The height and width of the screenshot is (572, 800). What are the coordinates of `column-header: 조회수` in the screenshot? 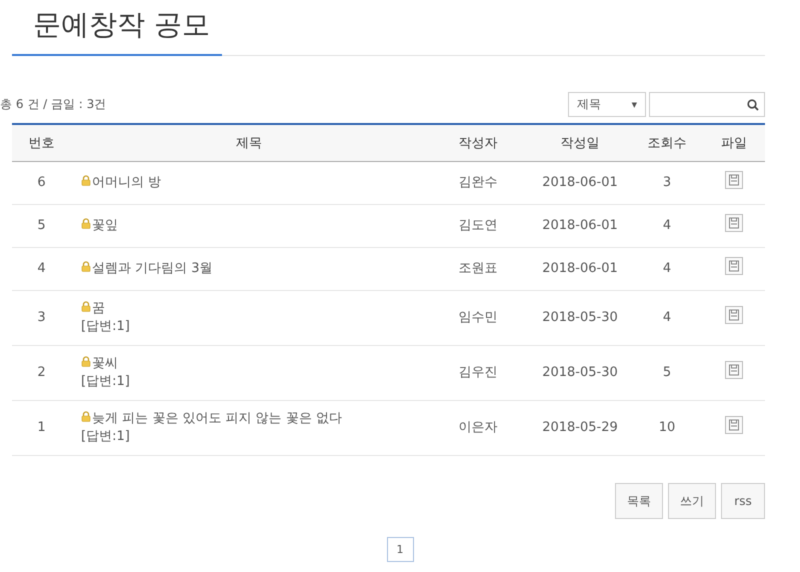 It's located at (667, 143).